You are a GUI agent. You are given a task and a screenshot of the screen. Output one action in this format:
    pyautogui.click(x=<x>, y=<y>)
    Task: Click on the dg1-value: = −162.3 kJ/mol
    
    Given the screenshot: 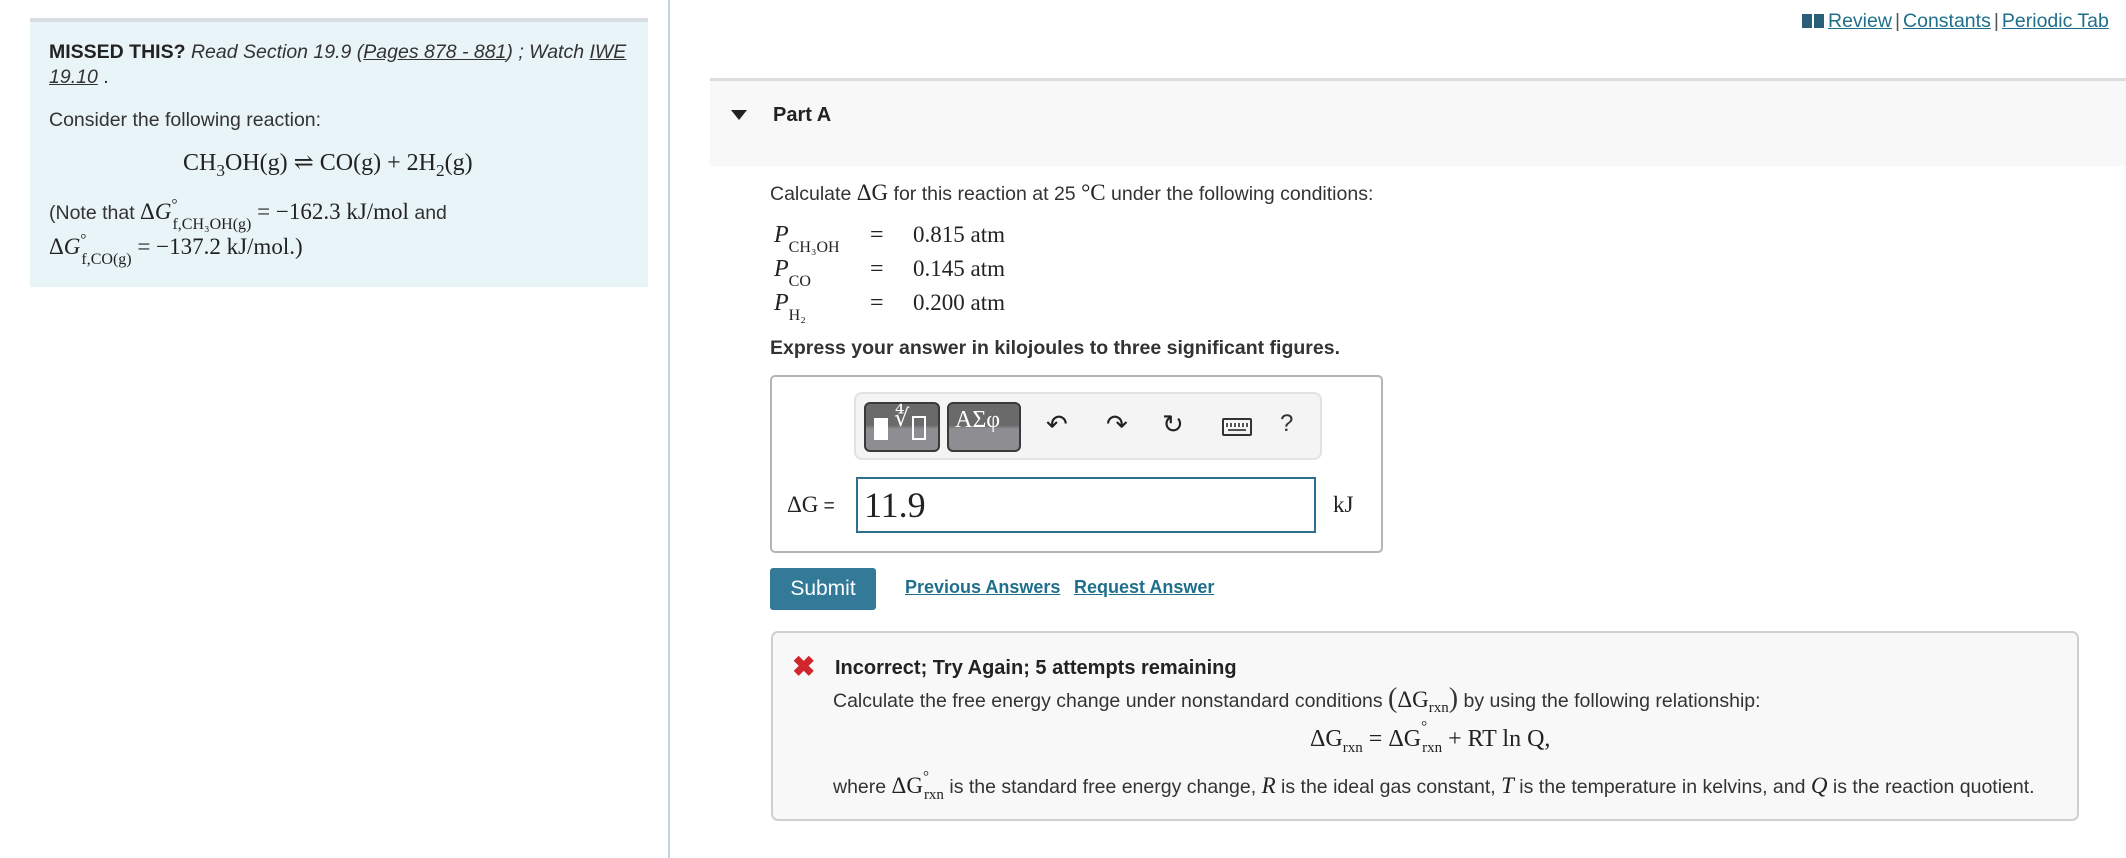 What is the action you would take?
    pyautogui.click(x=330, y=211)
    